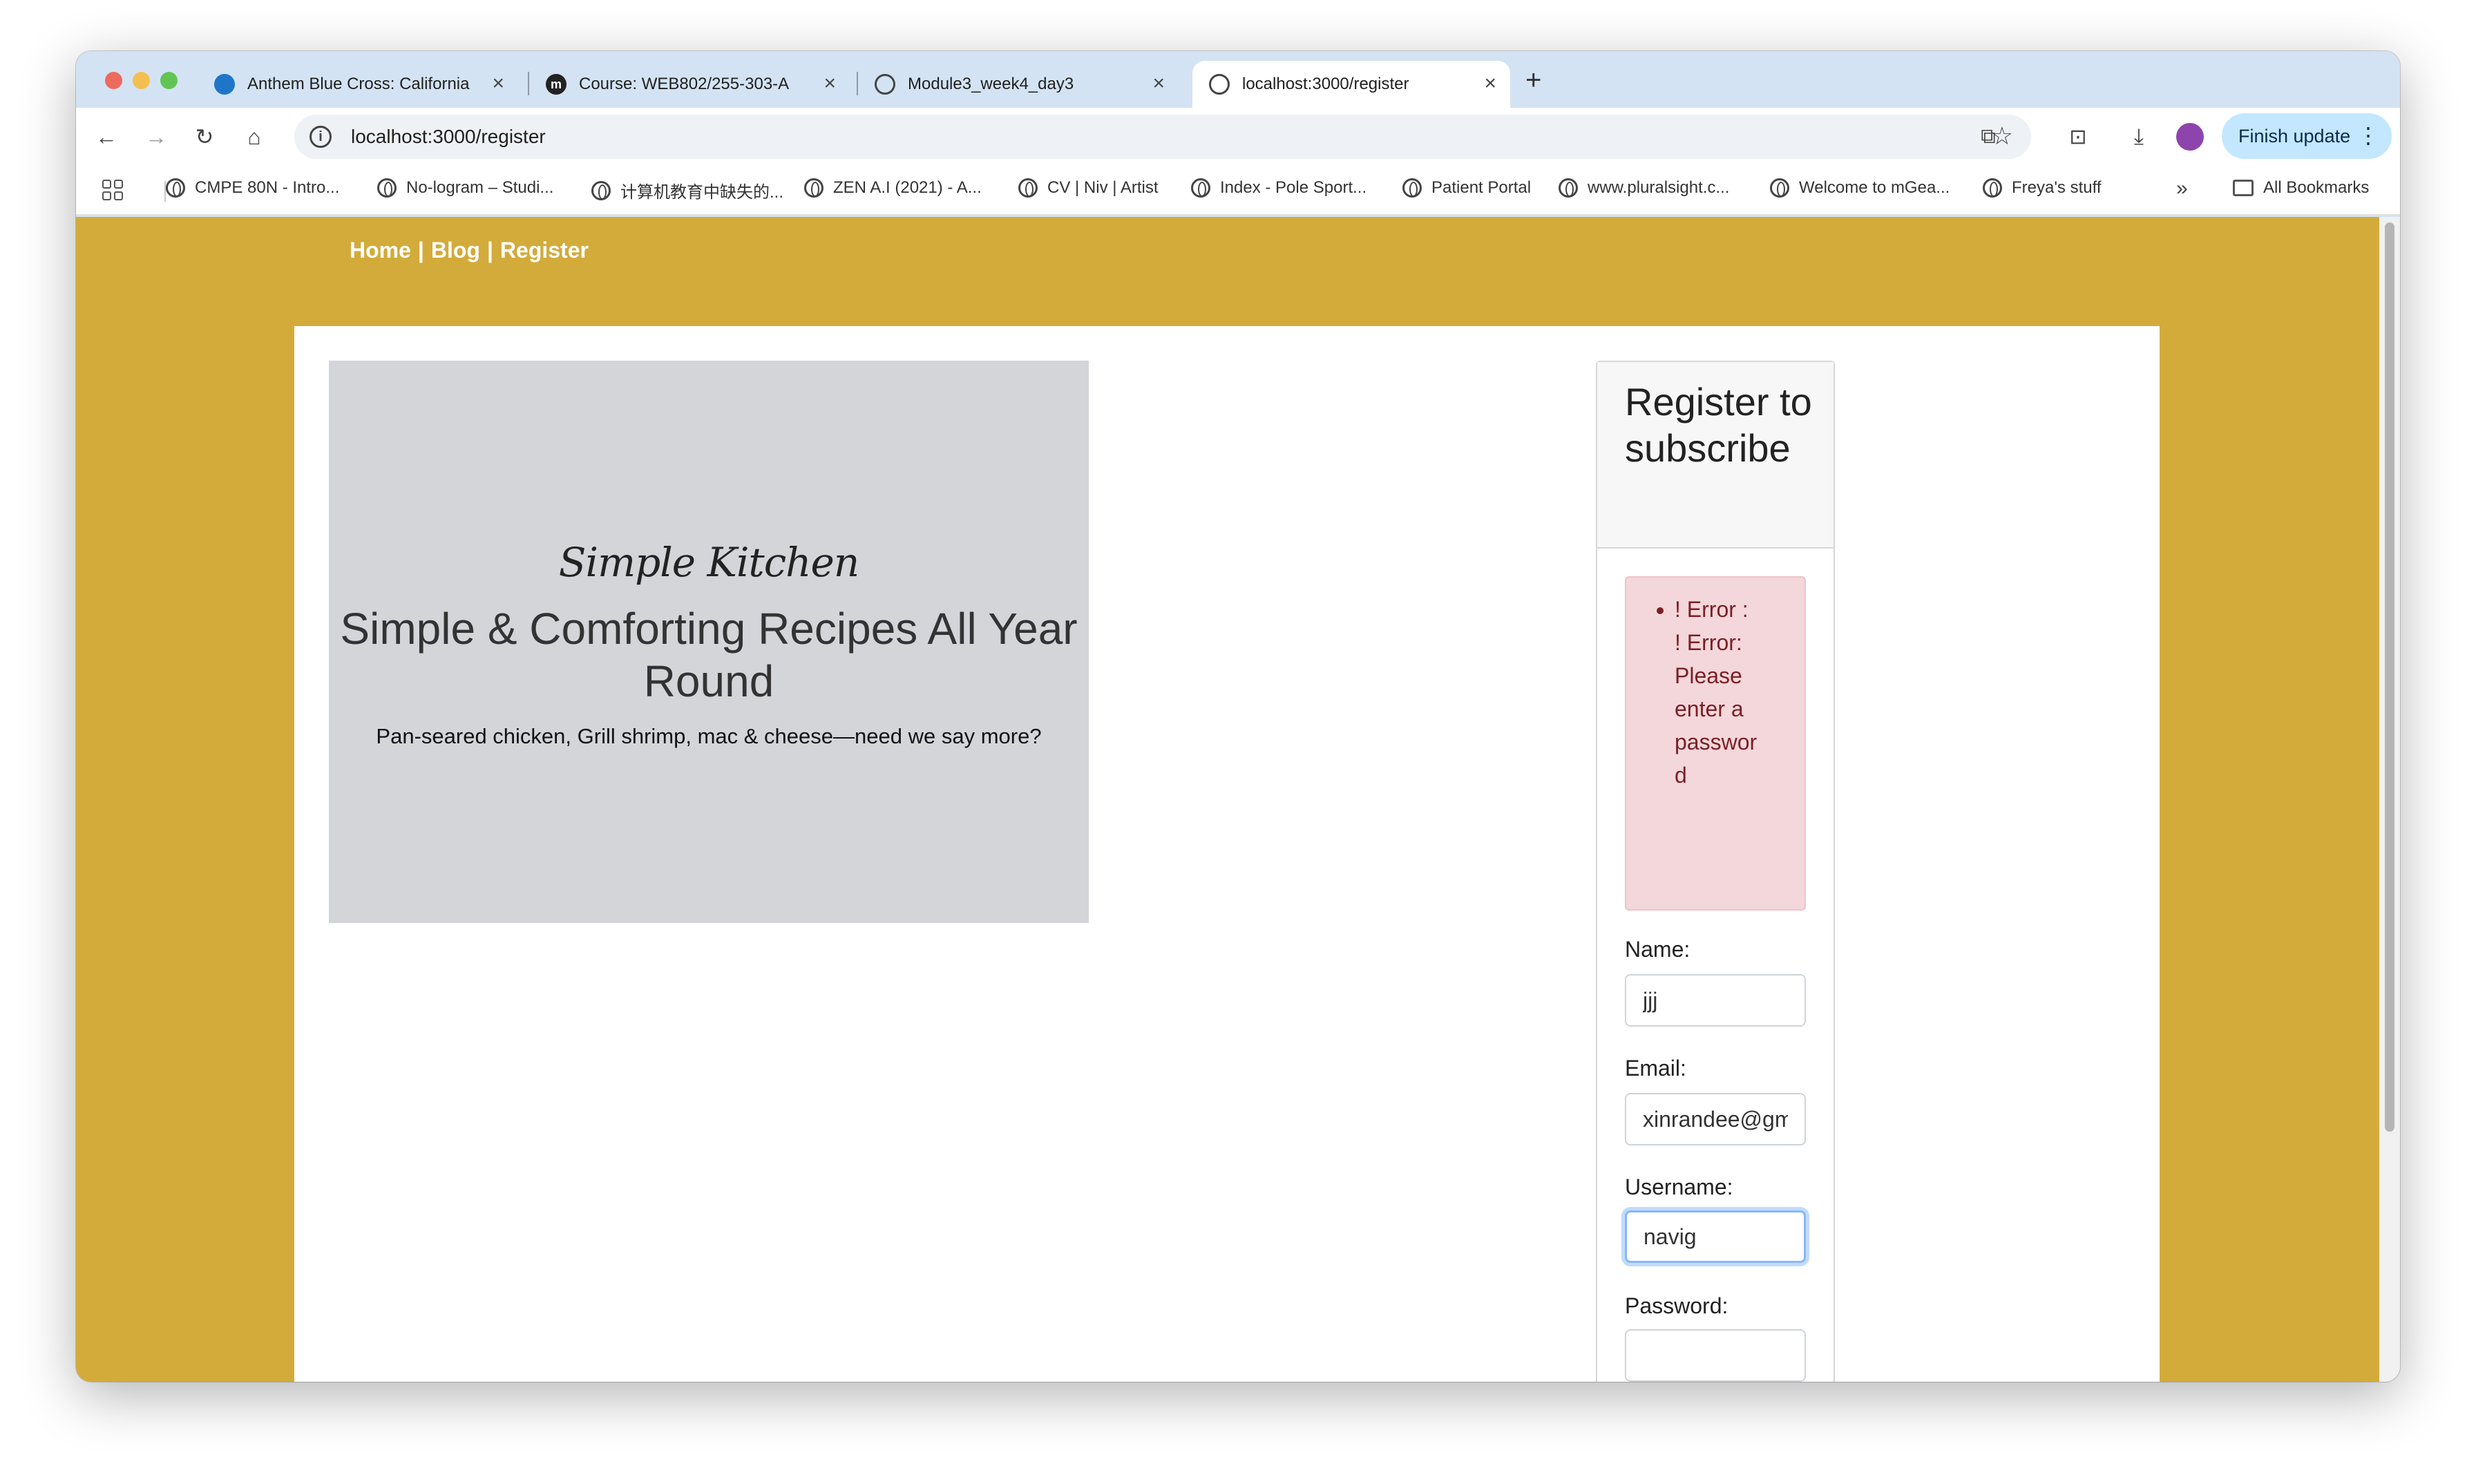 The image size is (2476, 1484). I want to click on tab-title: Course: WEB802/255-303-A, so click(684, 84).